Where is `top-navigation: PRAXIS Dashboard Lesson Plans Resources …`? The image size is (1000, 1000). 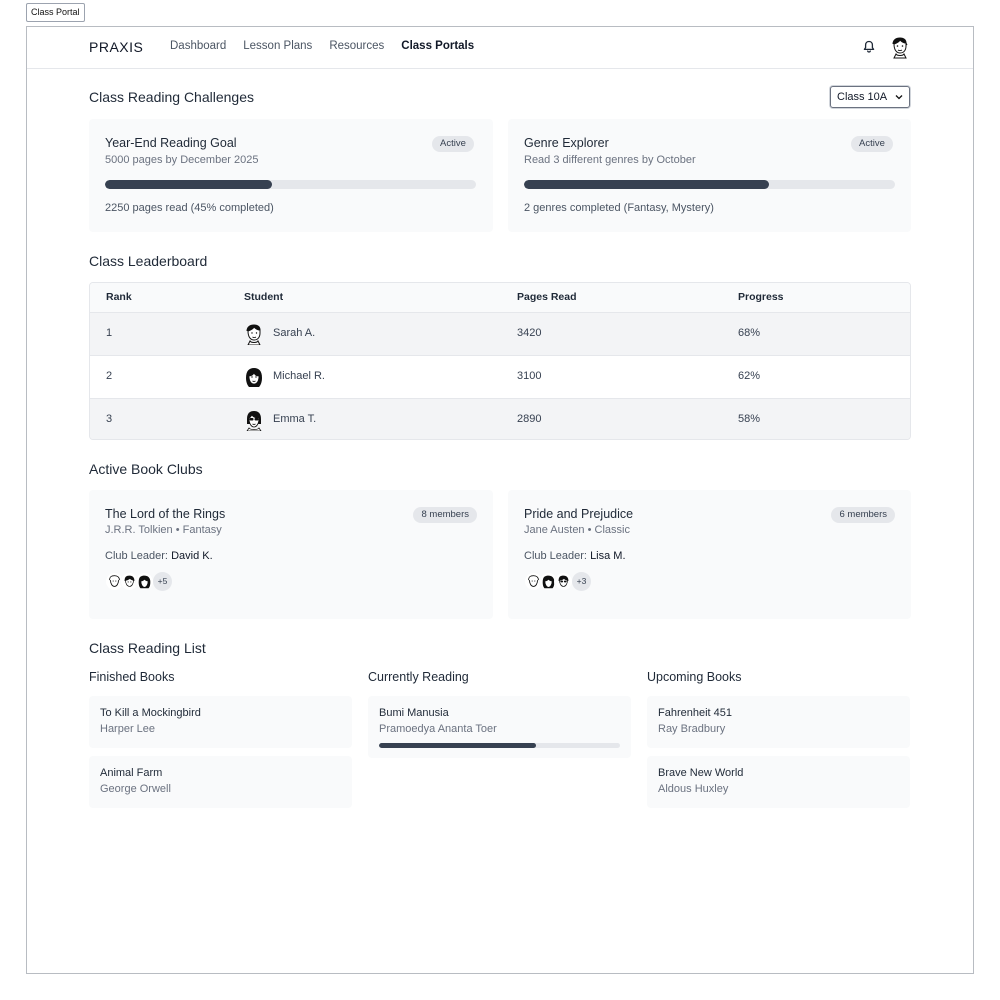 top-navigation: PRAXIS Dashboard Lesson Plans Resources … is located at coordinates (500, 48).